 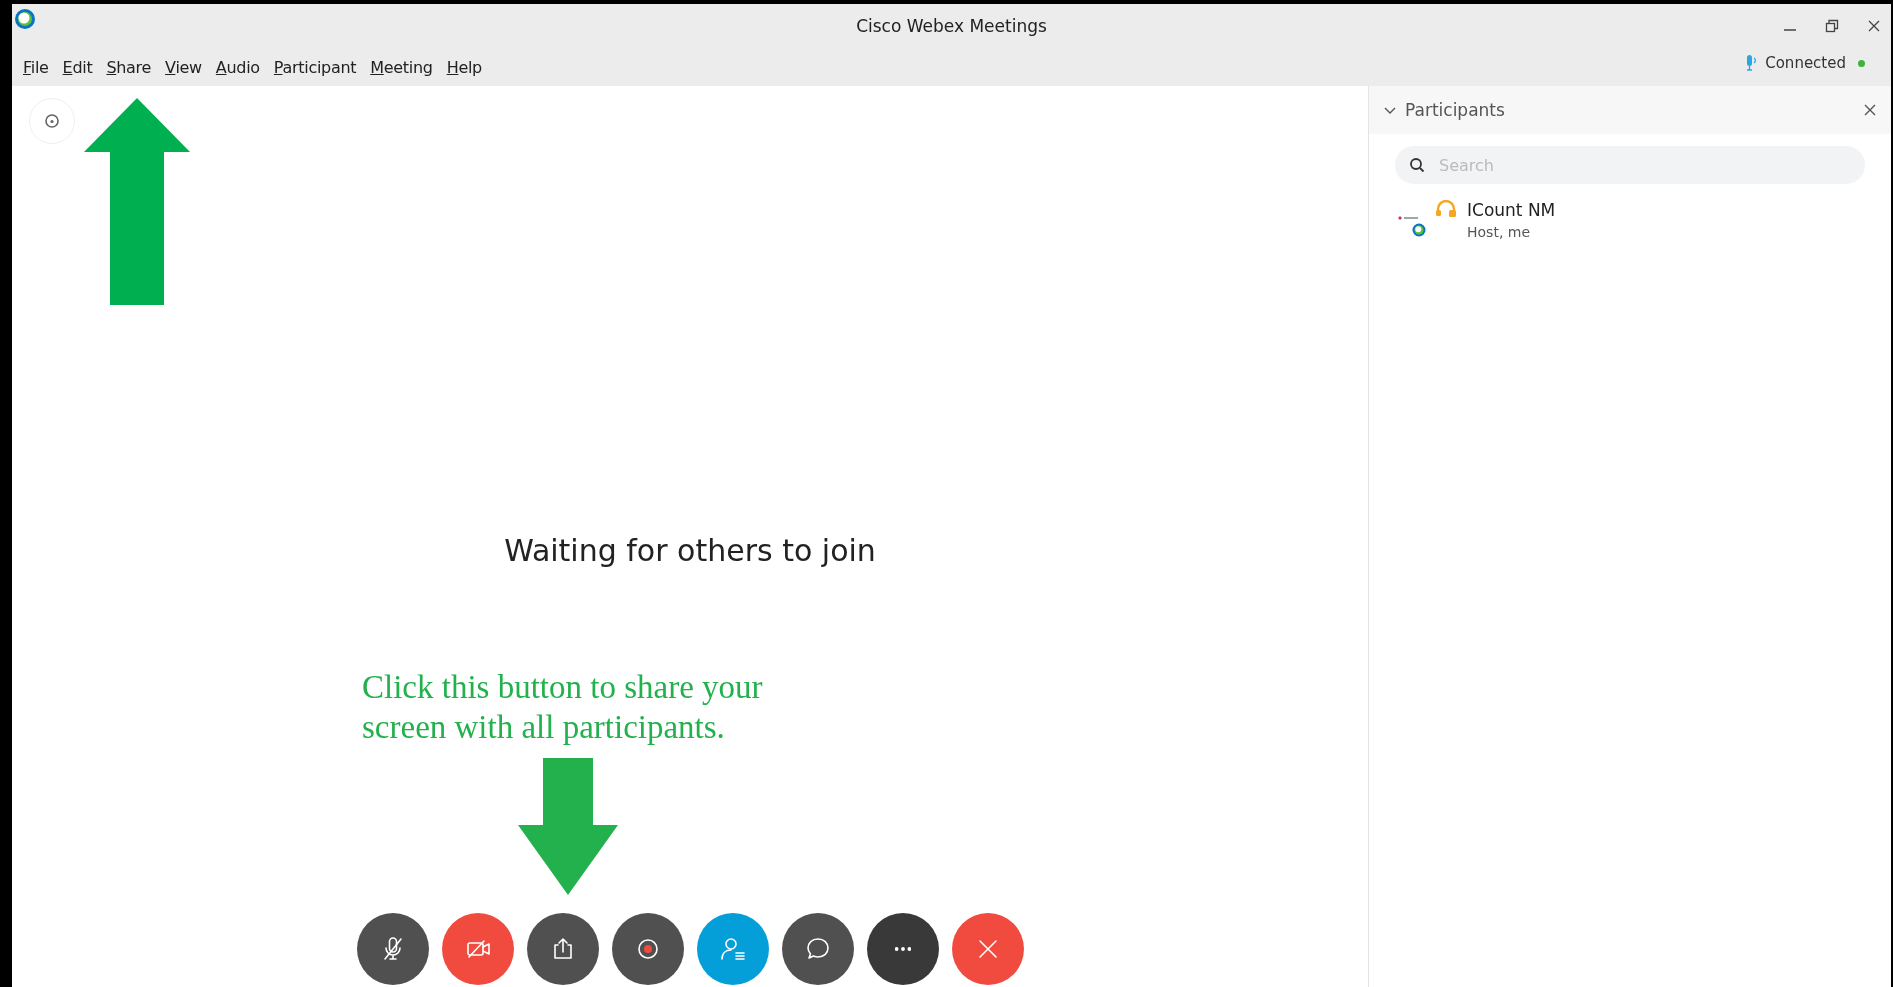 What do you see at coordinates (237, 67) in the screenshot?
I see `menu-item: Audio` at bounding box center [237, 67].